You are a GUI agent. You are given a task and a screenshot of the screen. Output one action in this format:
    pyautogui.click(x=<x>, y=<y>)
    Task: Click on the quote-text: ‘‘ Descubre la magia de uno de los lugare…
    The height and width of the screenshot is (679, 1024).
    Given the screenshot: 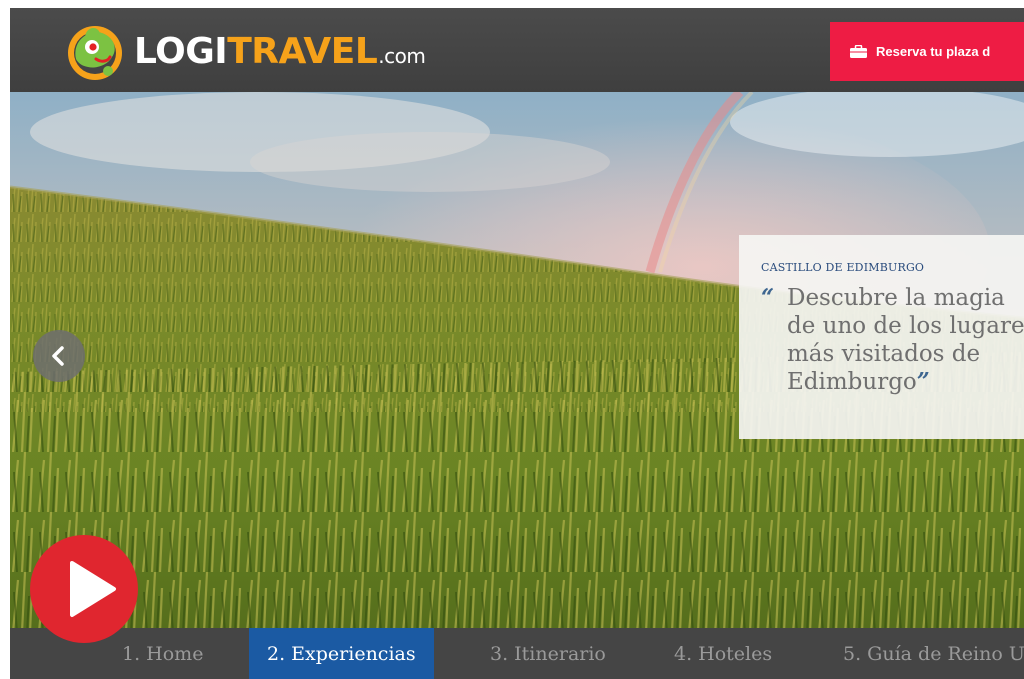 What is the action you would take?
    pyautogui.click(x=892, y=340)
    